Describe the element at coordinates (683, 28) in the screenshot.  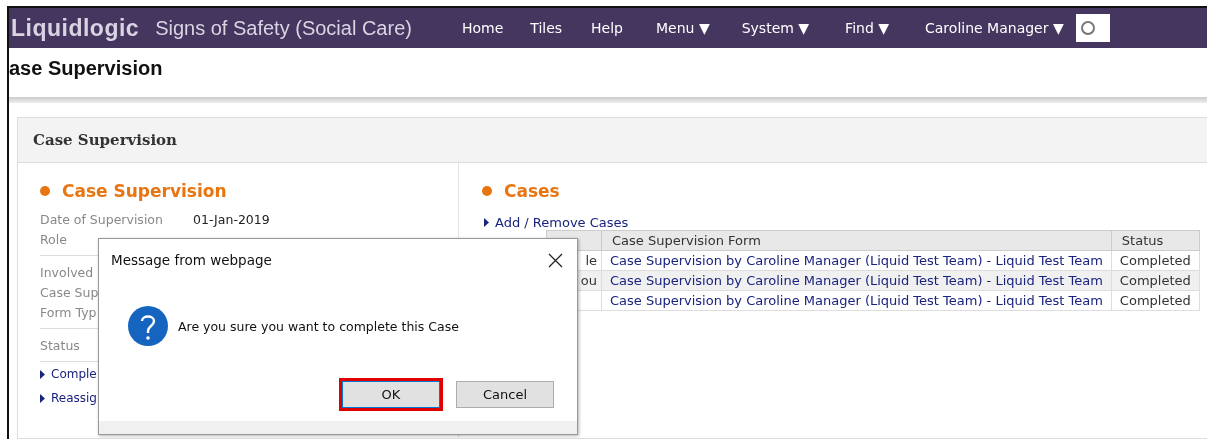
I see `nav-menu-item: Menu ▼` at that location.